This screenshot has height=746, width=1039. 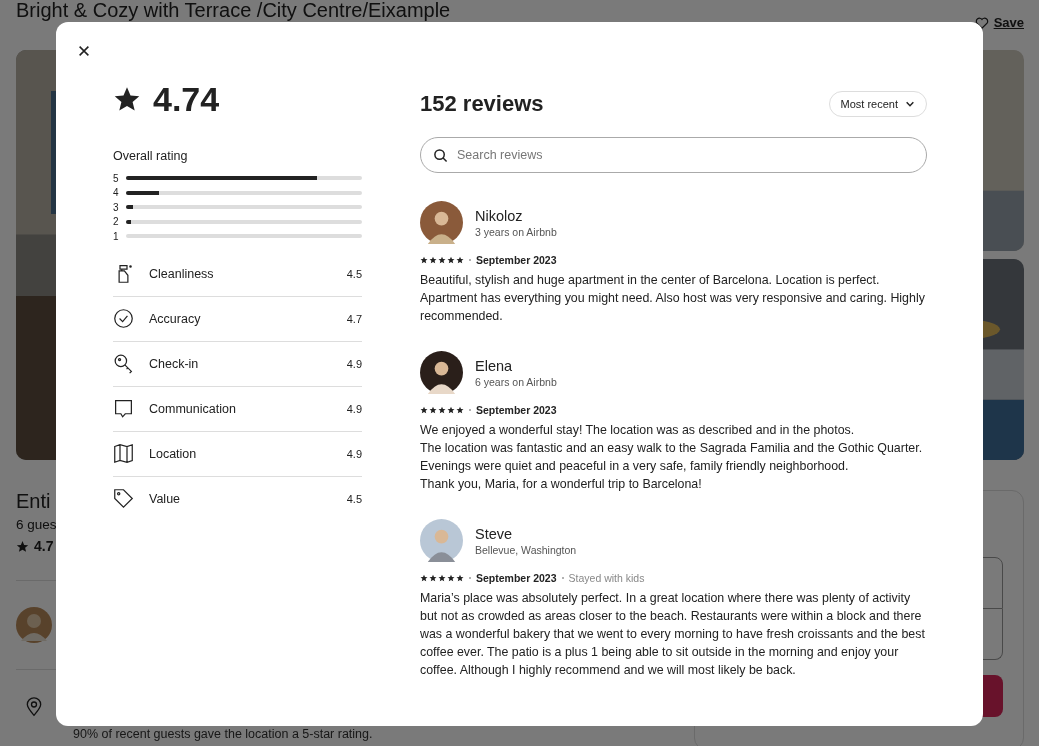 What do you see at coordinates (516, 381) in the screenshot?
I see `reviewer-info: 6 years on Airbnb` at bounding box center [516, 381].